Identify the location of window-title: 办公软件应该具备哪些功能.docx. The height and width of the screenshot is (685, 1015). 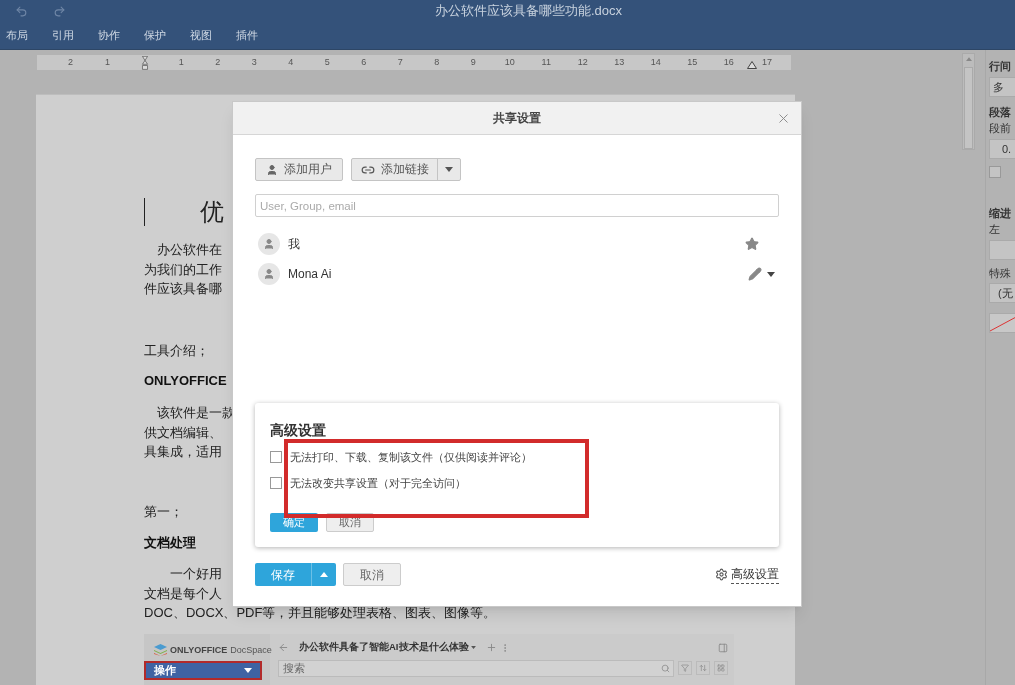
(529, 11).